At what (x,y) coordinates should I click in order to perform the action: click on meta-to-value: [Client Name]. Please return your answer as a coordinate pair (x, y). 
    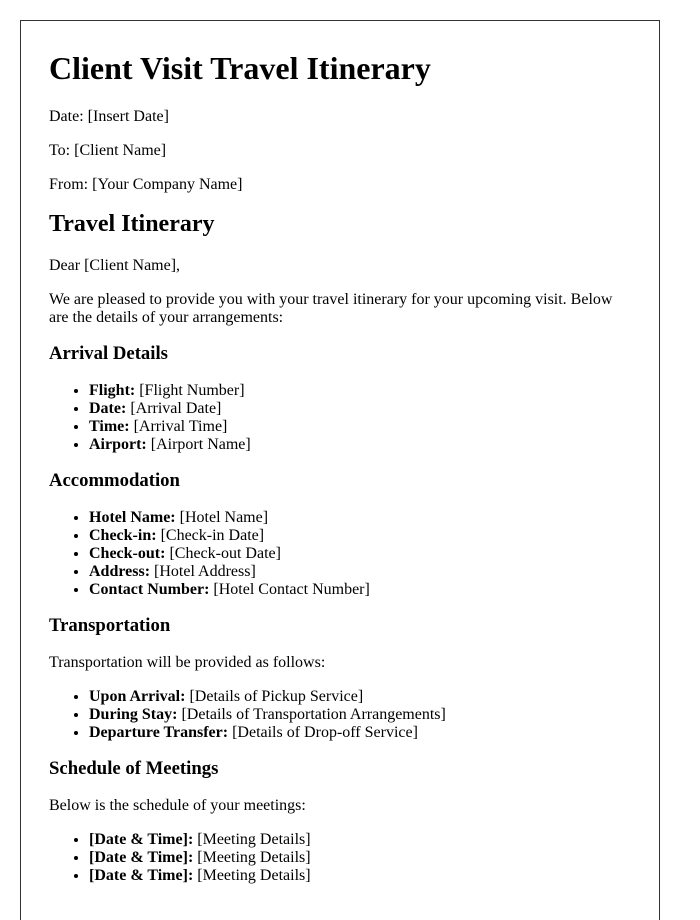
    Looking at the image, I should click on (120, 150).